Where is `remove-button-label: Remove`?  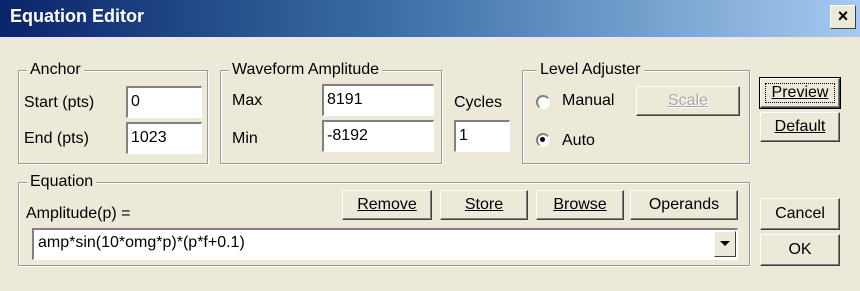 remove-button-label: Remove is located at coordinates (387, 204).